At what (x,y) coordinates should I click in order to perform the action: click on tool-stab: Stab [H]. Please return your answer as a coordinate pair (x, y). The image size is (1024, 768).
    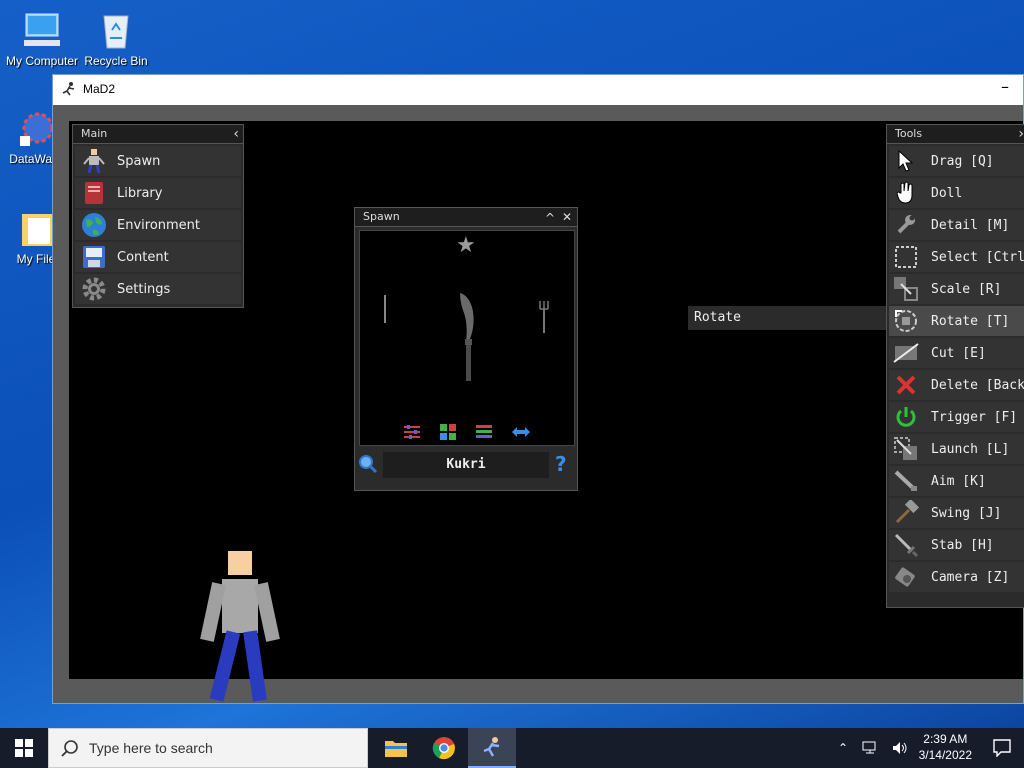
    Looking at the image, I should click on (956, 545).